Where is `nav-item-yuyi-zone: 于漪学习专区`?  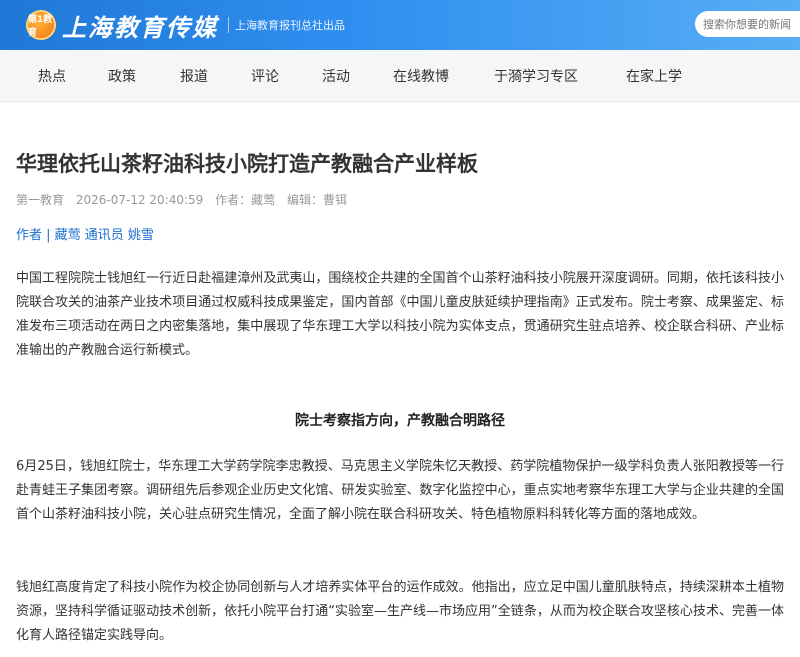 nav-item-yuyi-zone: 于漪学习专区 is located at coordinates (536, 76).